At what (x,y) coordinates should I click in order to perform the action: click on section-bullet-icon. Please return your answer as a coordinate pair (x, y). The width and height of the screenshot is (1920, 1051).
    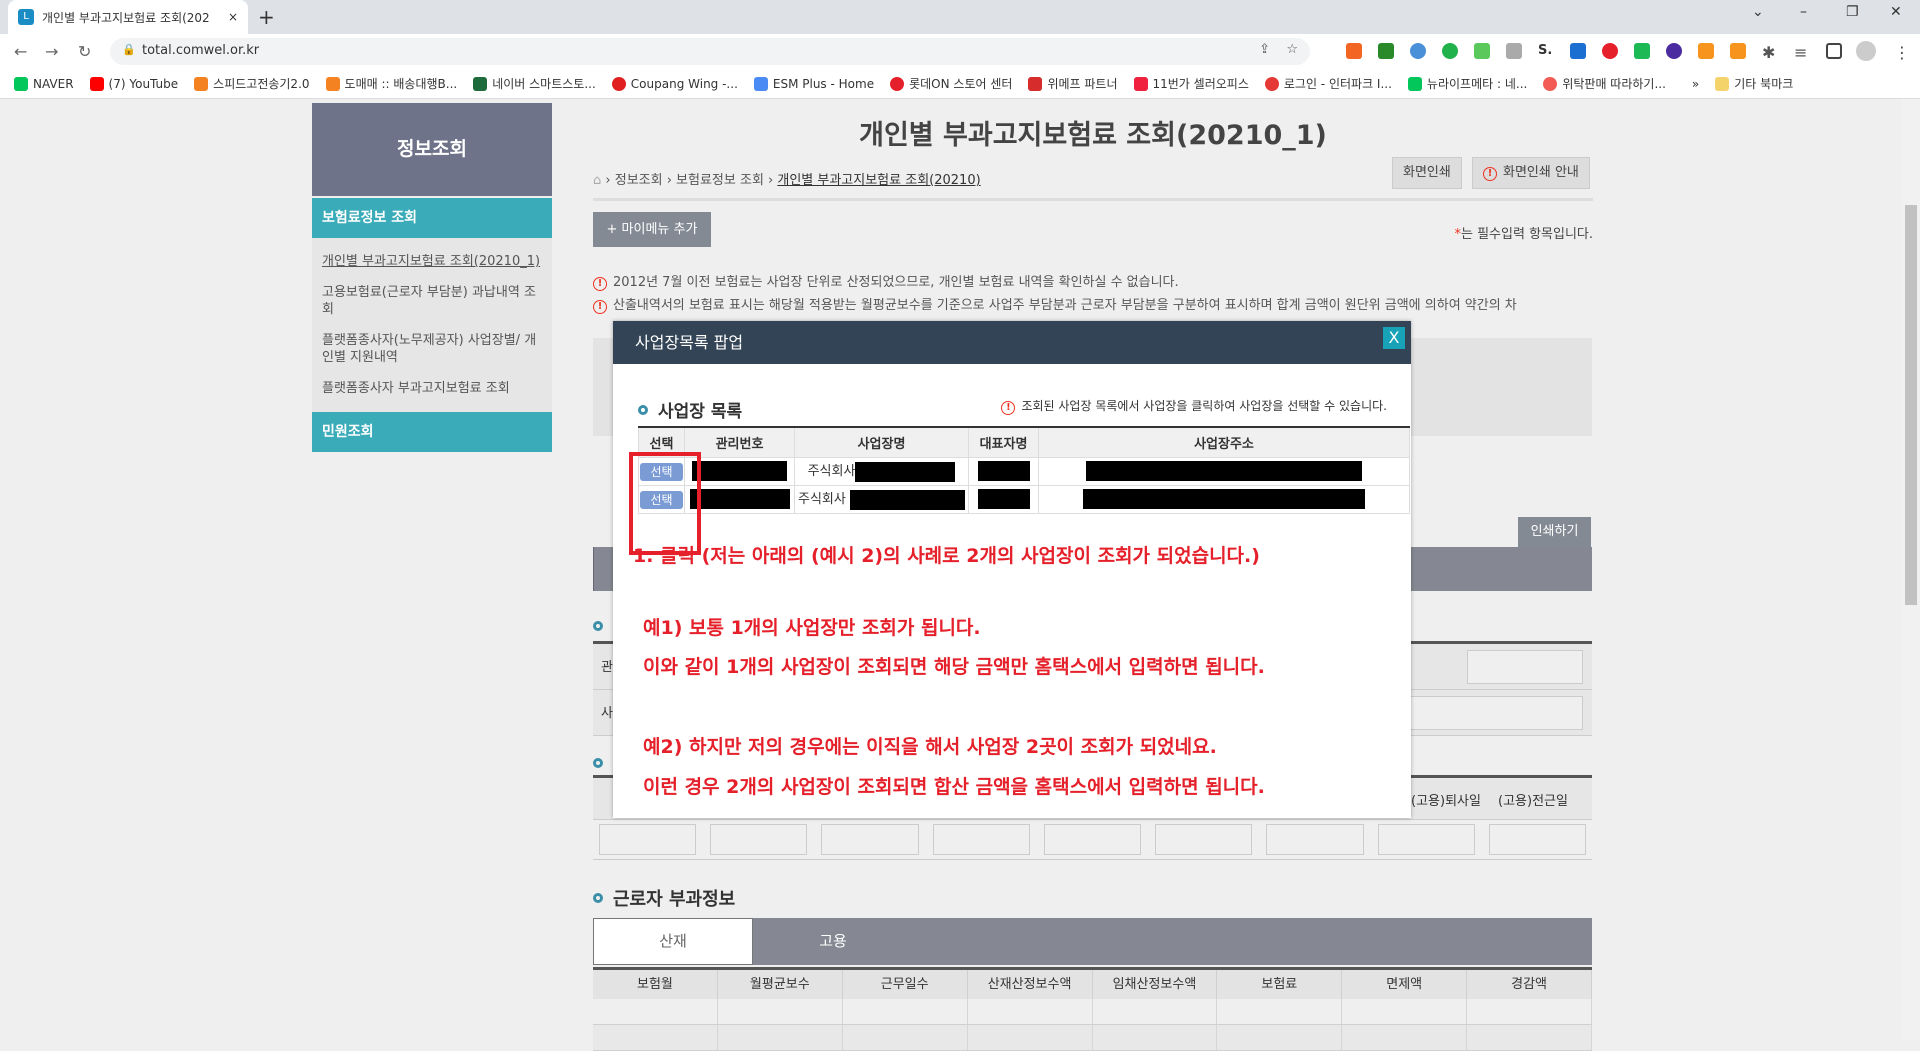
    Looking at the image, I should click on (598, 898).